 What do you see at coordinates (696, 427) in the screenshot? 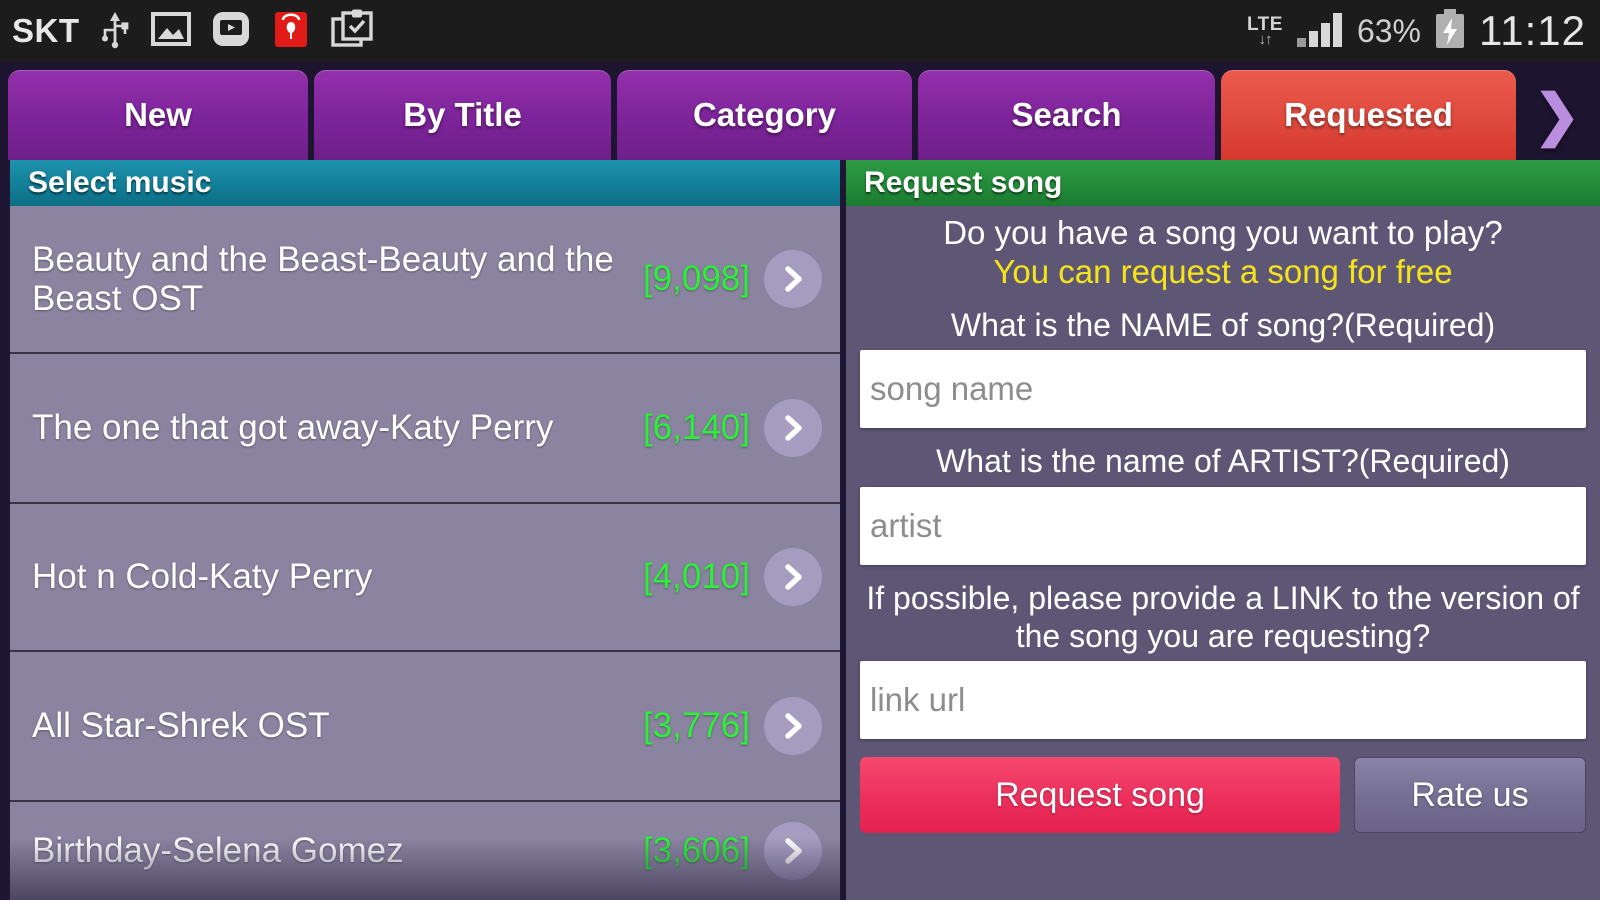
I see `song-request-count: [6,140]` at bounding box center [696, 427].